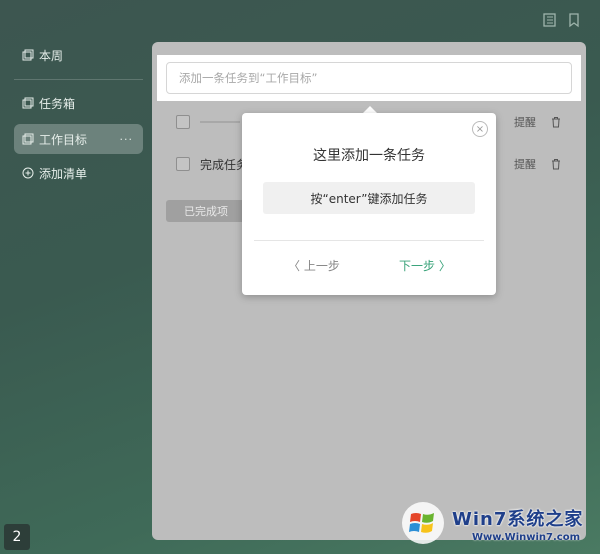  What do you see at coordinates (550, 20) in the screenshot?
I see `list-view-icon` at bounding box center [550, 20].